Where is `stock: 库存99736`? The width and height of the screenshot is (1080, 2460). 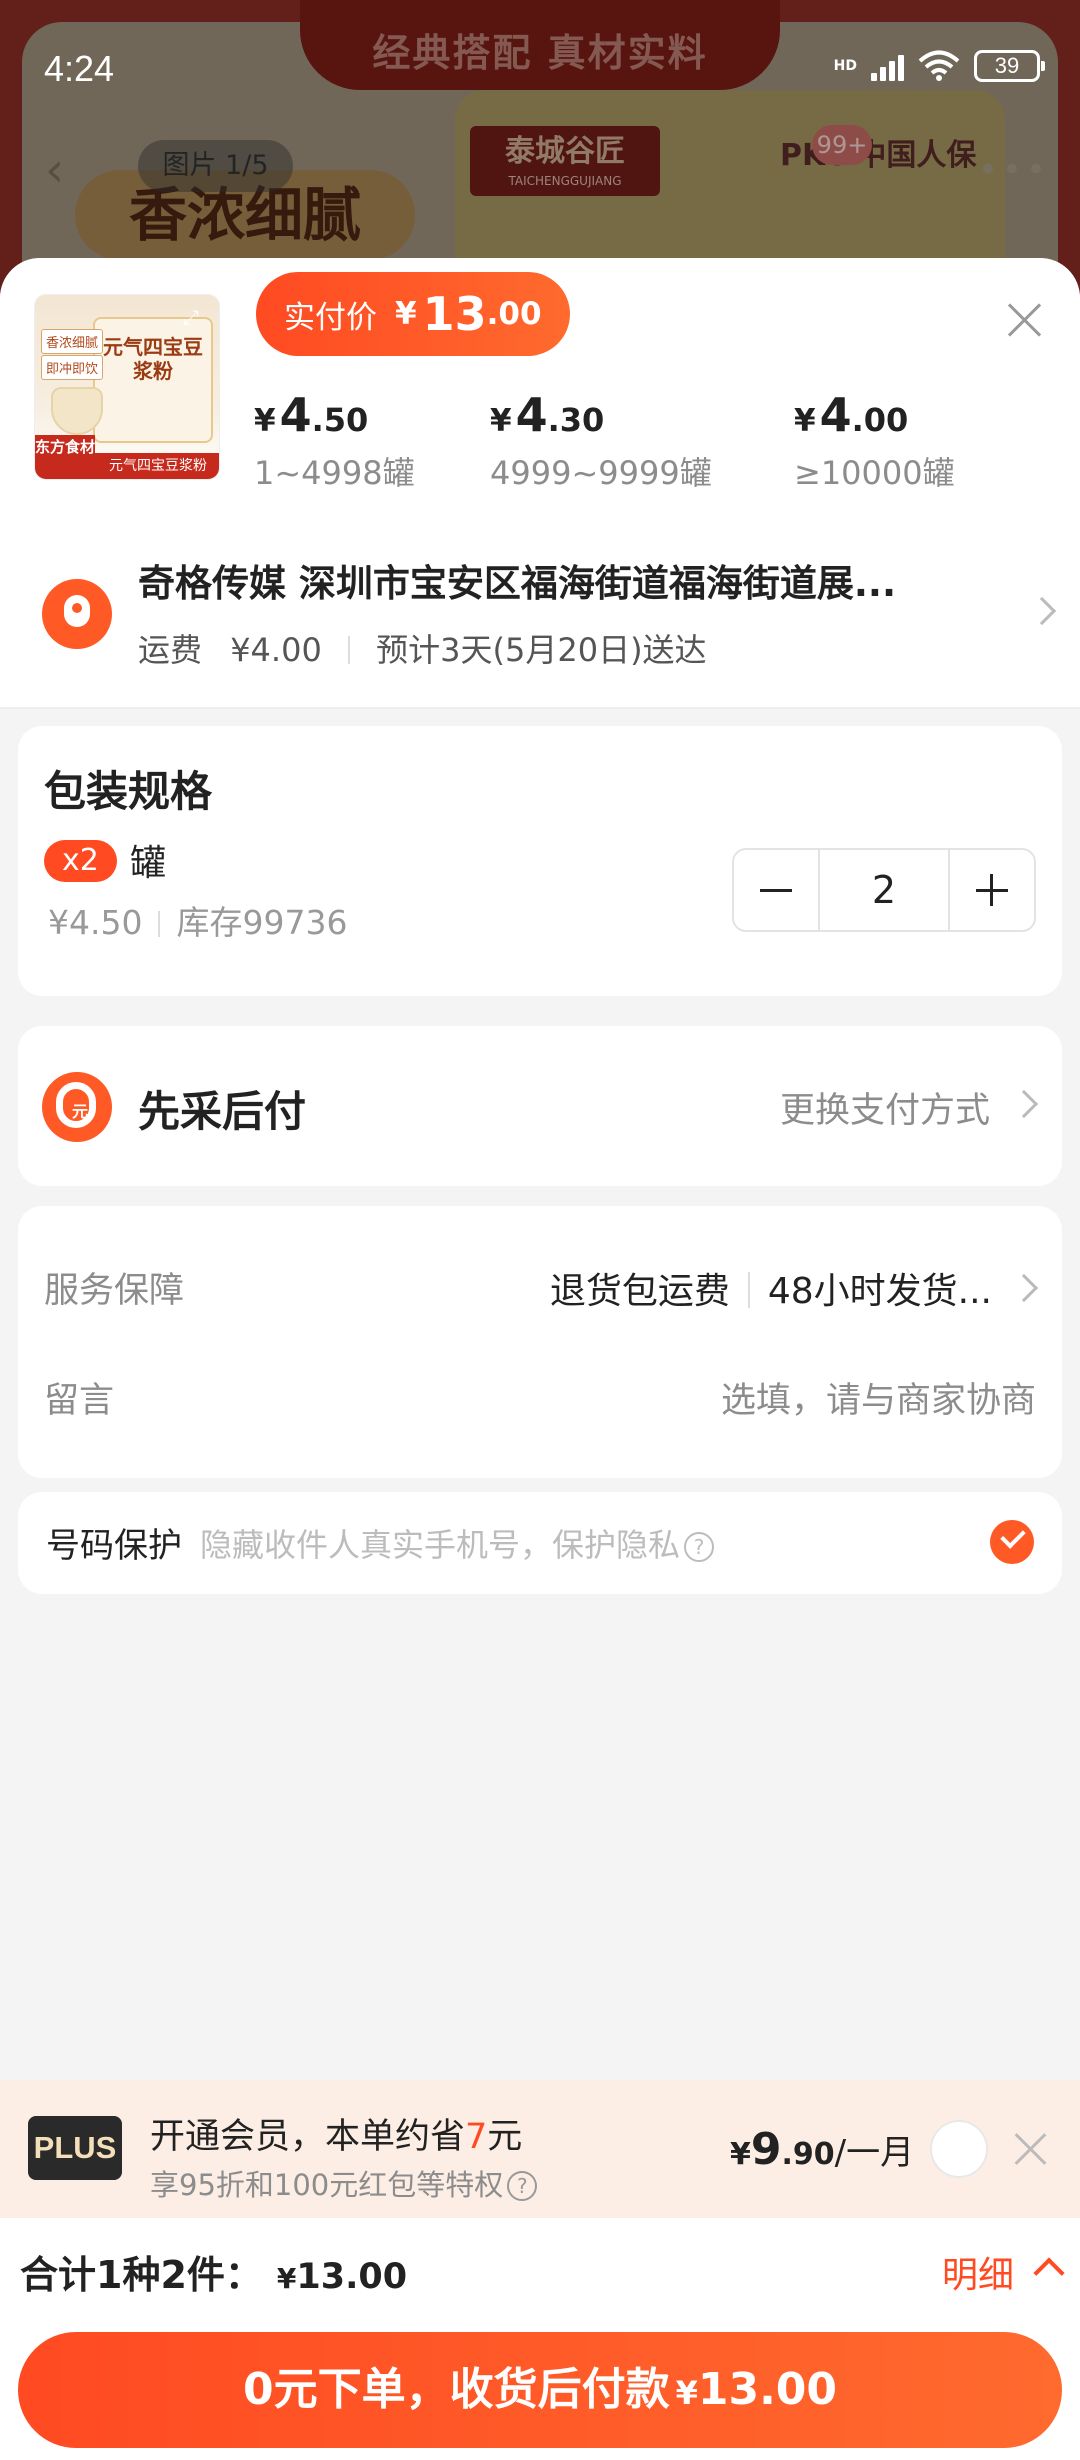
stock: 库存99736 is located at coordinates (262, 922).